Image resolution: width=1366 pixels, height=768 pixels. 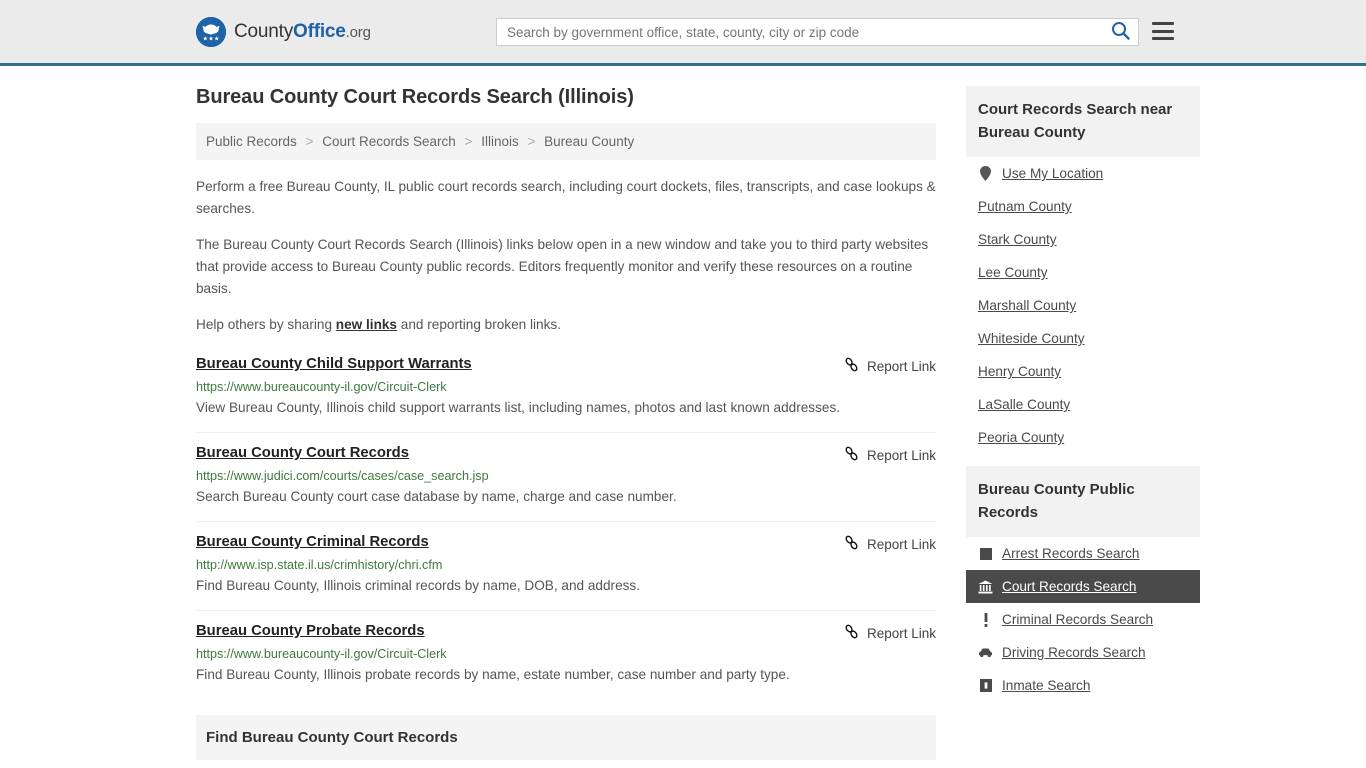 I want to click on find-records-heading: Find Bureau County Court Records, so click(x=332, y=738).